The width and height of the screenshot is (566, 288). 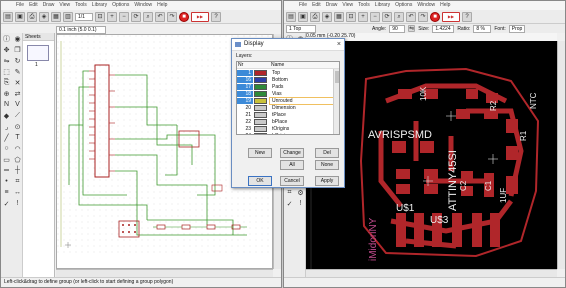 I want to click on info-icon: ⓘ, so click(x=6, y=38).